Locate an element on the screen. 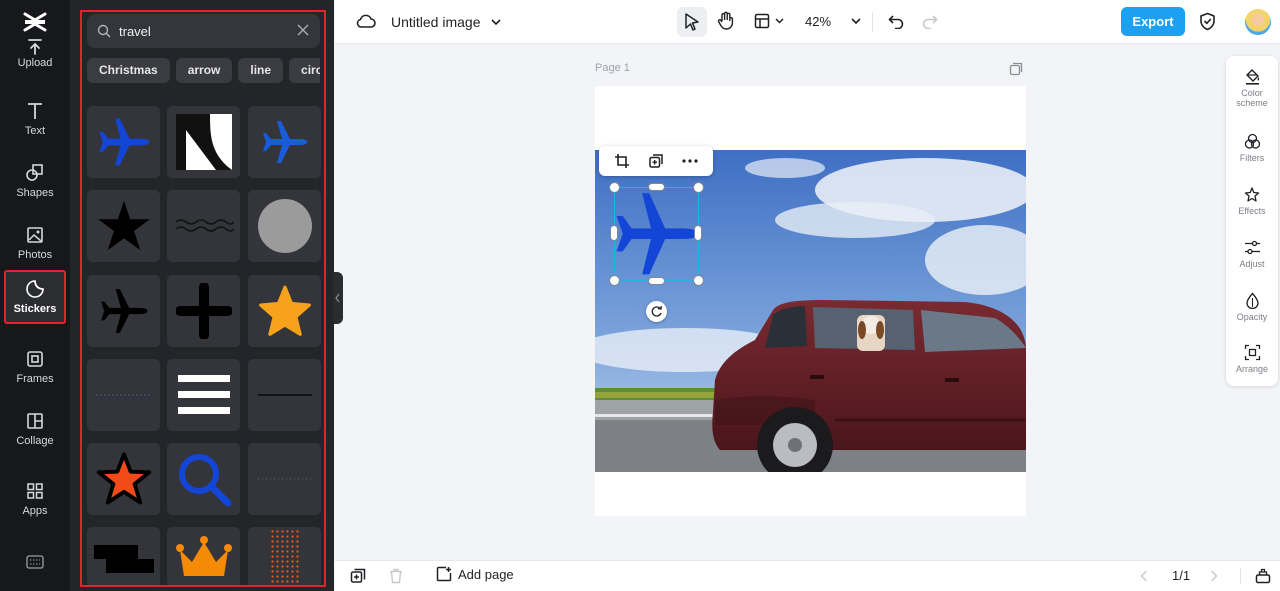 The width and height of the screenshot is (1280, 591). sticker-tile-dotted-line is located at coordinates (123, 395).